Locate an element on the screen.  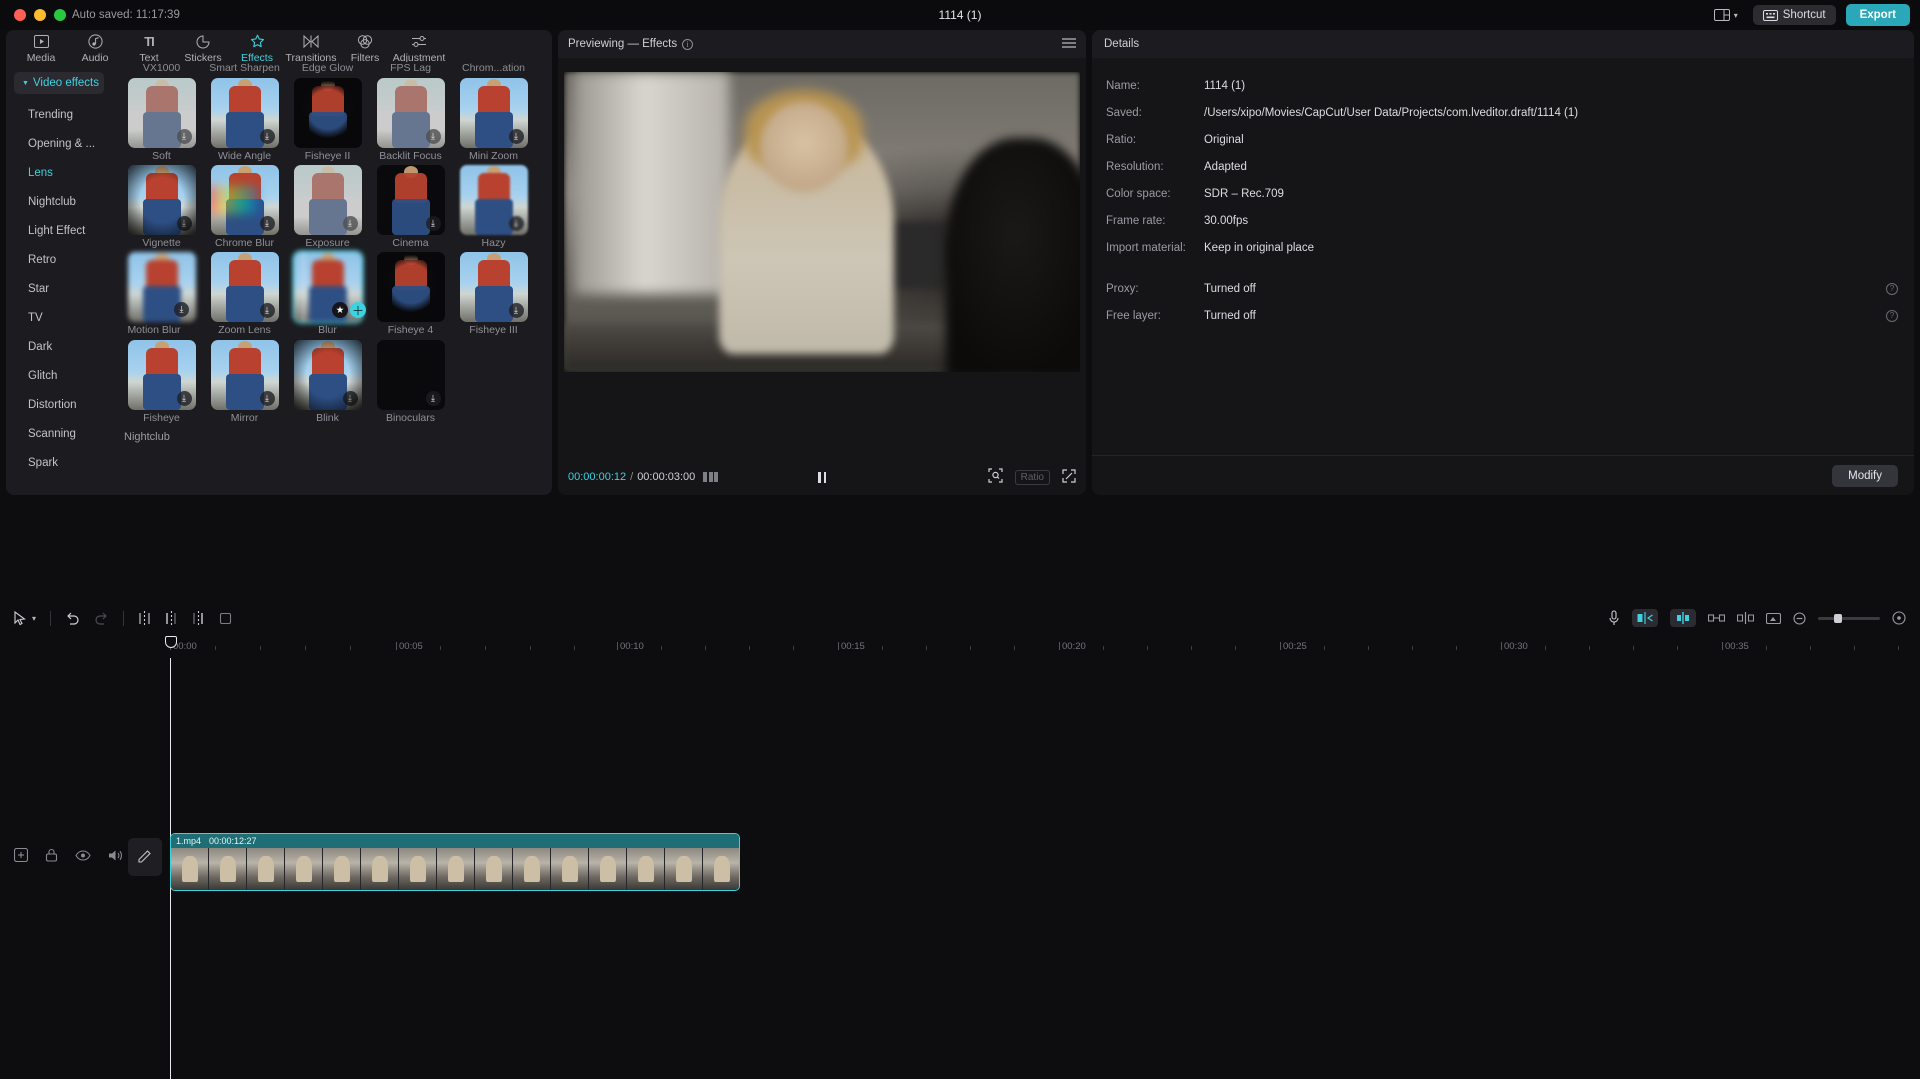
sidebar-item-star: Star is located at coordinates (59, 288).